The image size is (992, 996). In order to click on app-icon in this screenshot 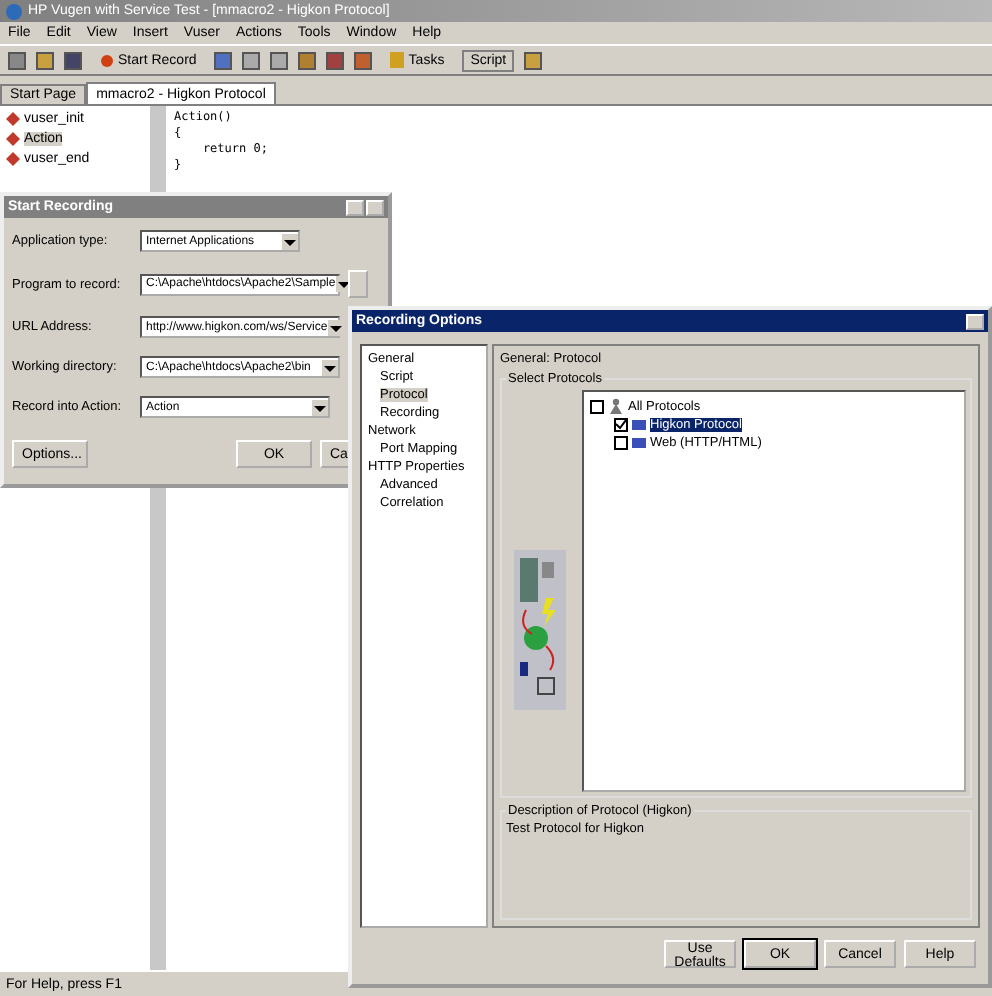, I will do `click(14, 11)`.